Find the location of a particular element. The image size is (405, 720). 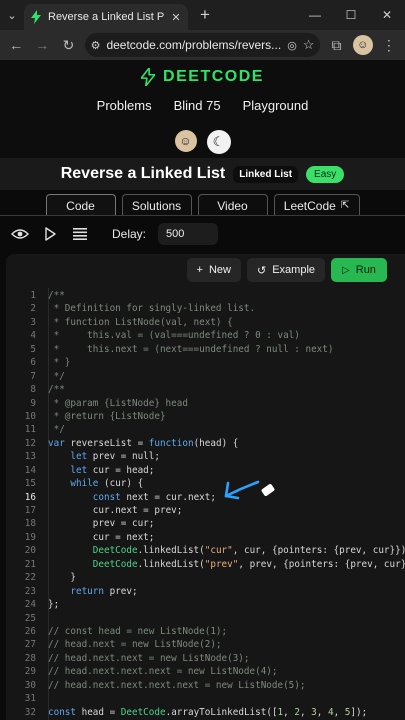

menu-kebab-icon: ⋮ is located at coordinates (389, 45).